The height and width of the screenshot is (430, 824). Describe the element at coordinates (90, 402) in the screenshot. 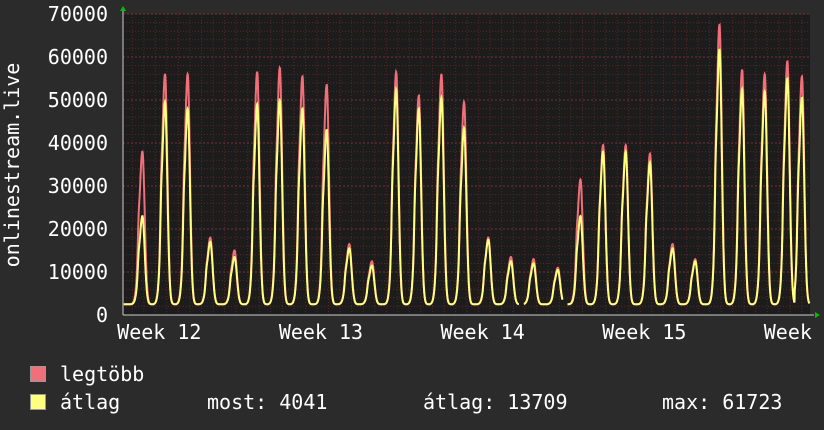

I see `legend-avg-label: átlag` at that location.